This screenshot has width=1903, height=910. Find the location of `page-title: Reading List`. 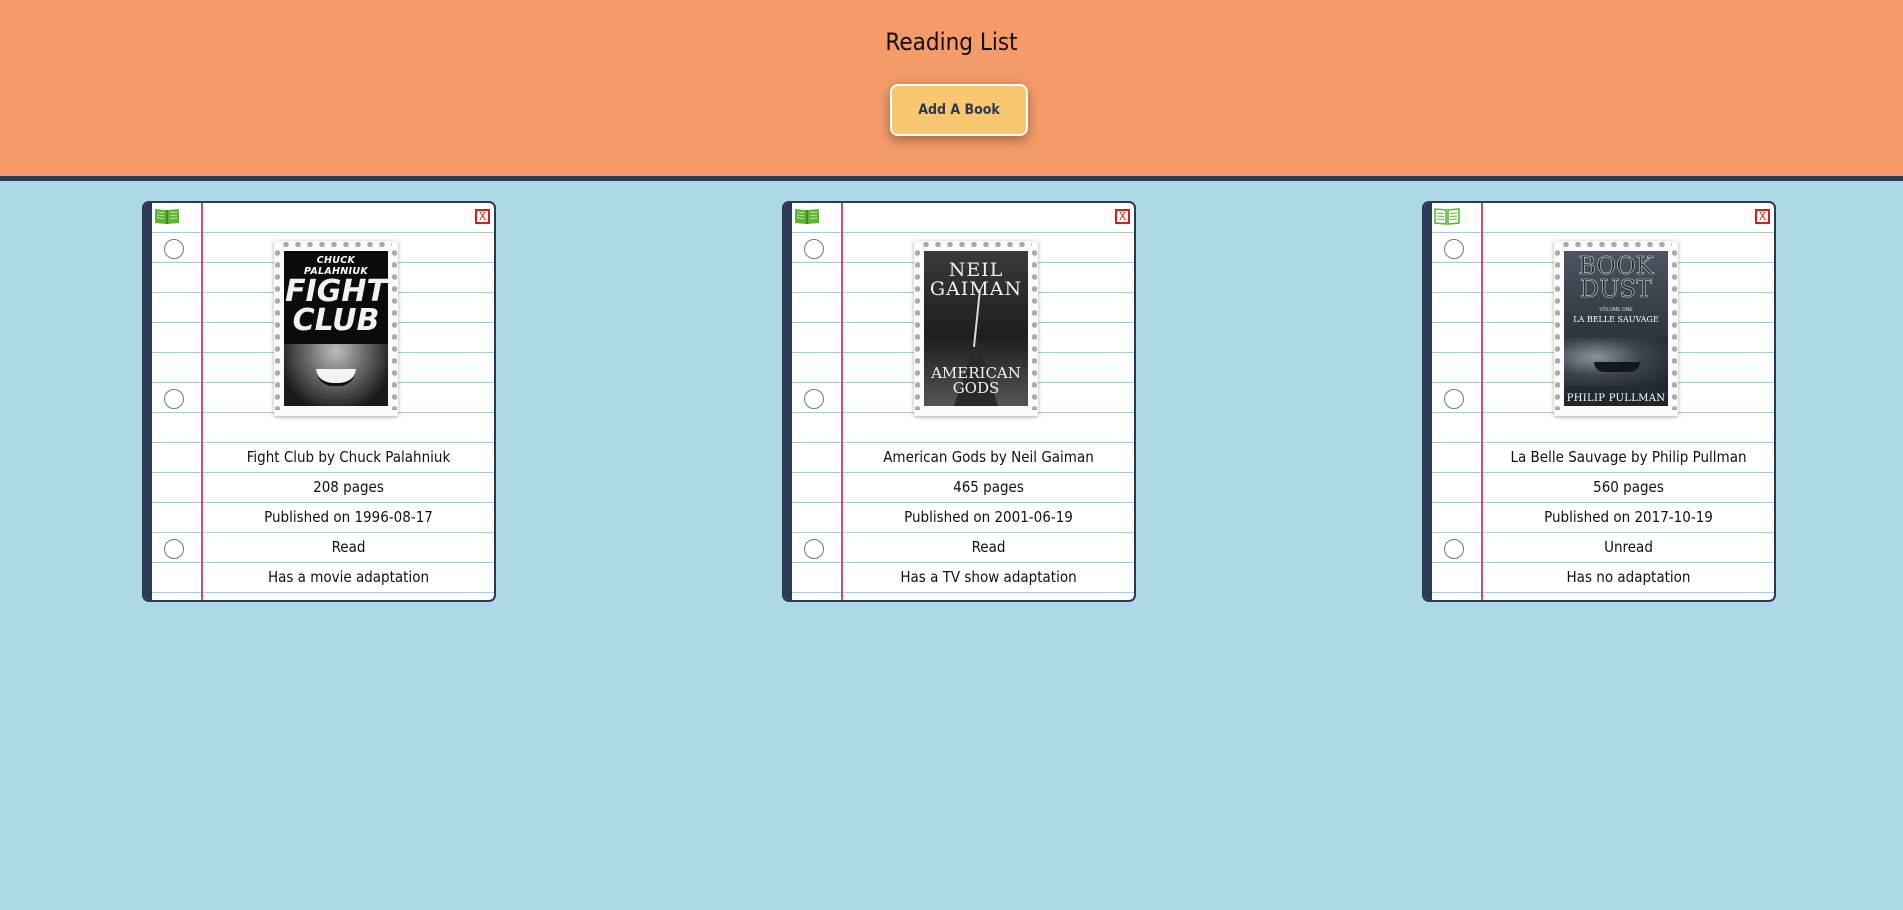

page-title: Reading List is located at coordinates (951, 42).